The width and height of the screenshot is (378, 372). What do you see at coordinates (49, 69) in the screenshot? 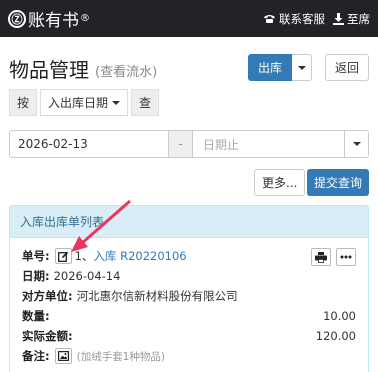
I see `page-title: 物品管理` at bounding box center [49, 69].